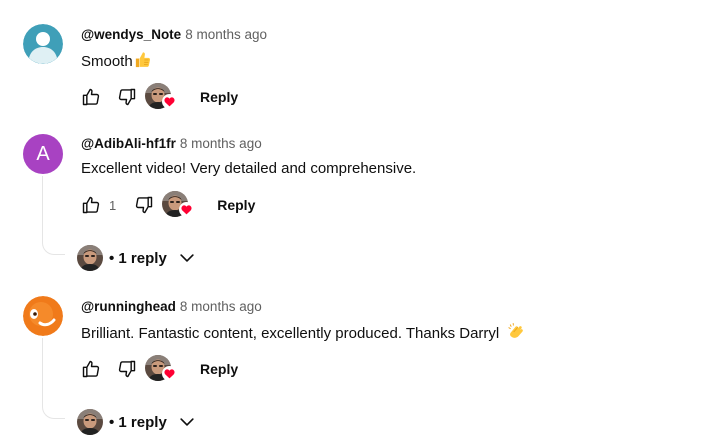 The width and height of the screenshot is (708, 446). I want to click on avatar-letter: A, so click(43, 153).